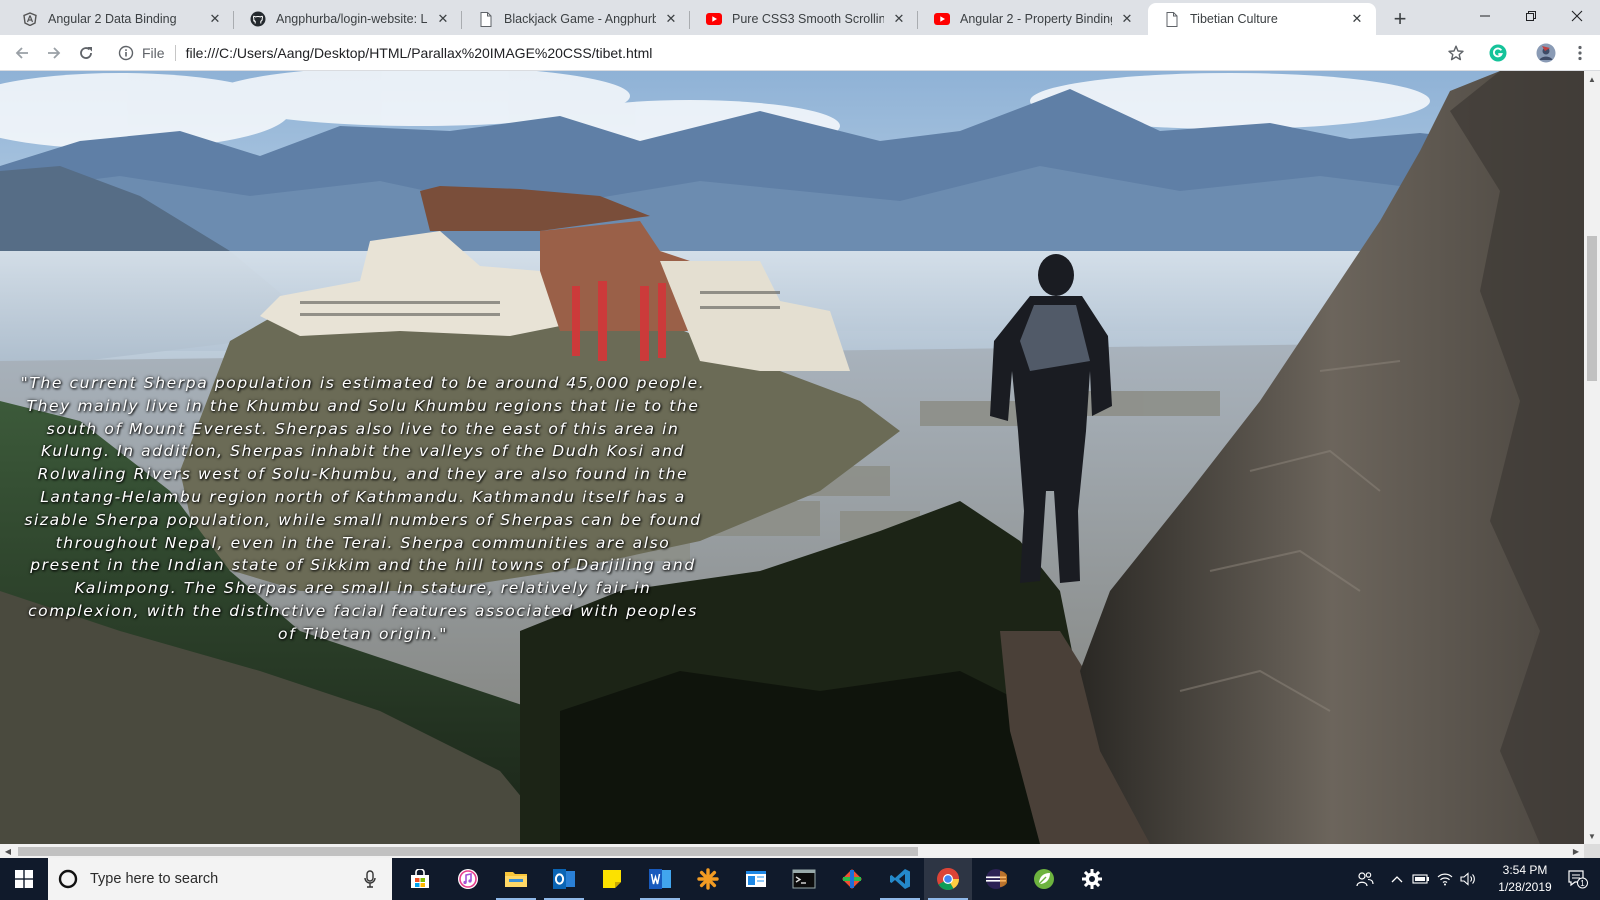 Image resolution: width=1600 pixels, height=900 pixels. Describe the element at coordinates (580, 19) in the screenshot. I see `tab-title: Blackjack Game - Angphurba S` at that location.